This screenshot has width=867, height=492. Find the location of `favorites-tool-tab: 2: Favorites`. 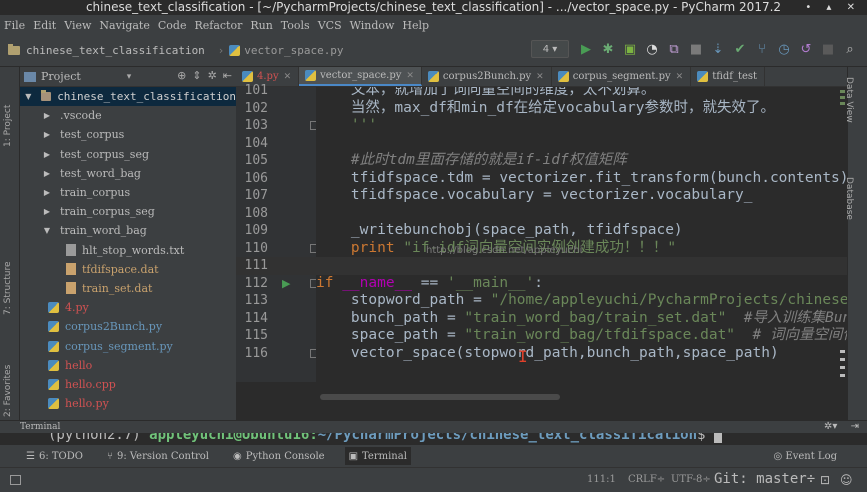

favorites-tool-tab: 2: Favorites is located at coordinates (8, 391).